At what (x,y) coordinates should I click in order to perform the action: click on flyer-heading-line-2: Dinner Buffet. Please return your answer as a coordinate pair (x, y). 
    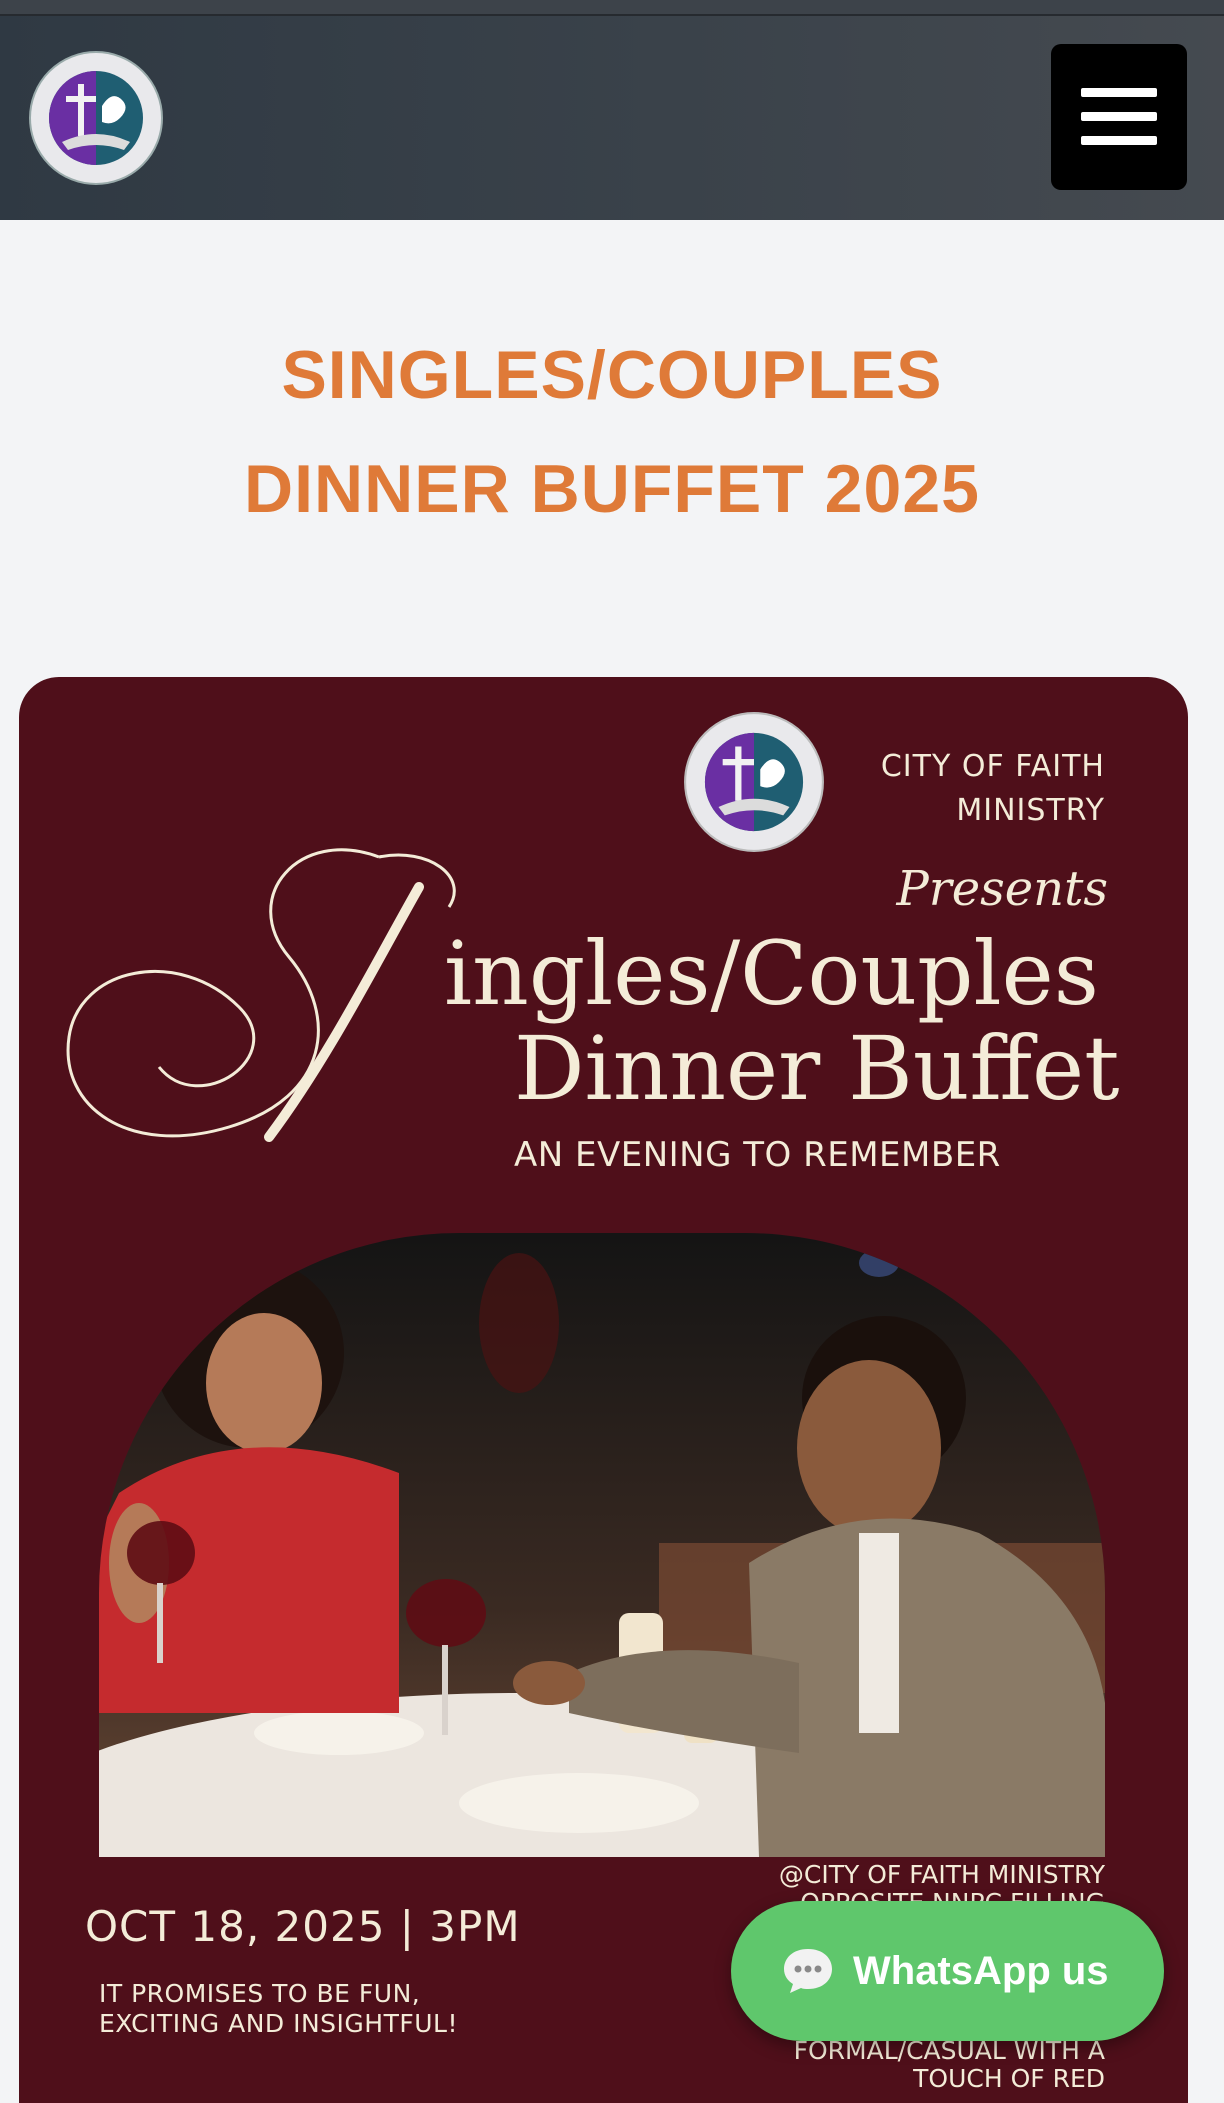
    Looking at the image, I should click on (817, 1068).